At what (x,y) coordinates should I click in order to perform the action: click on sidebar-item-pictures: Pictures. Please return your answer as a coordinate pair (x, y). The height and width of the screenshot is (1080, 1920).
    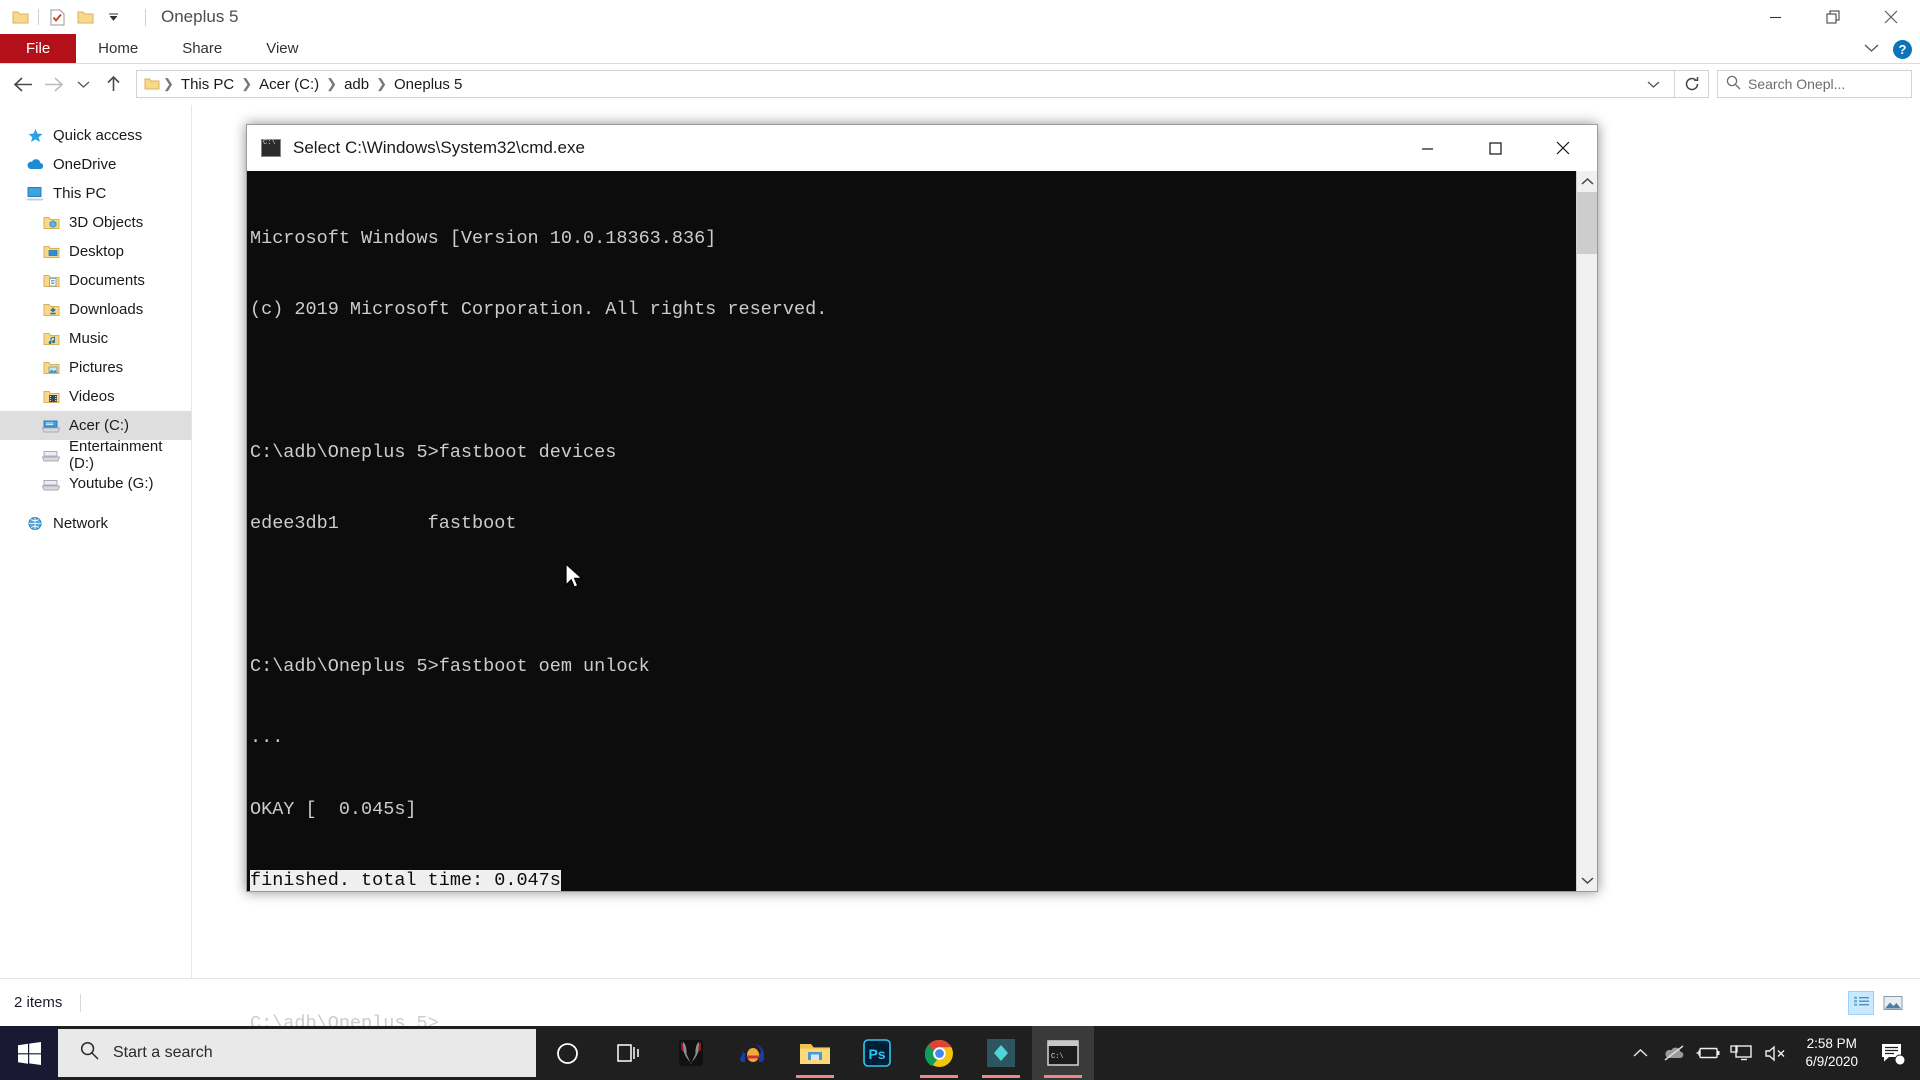
    Looking at the image, I should click on (95, 367).